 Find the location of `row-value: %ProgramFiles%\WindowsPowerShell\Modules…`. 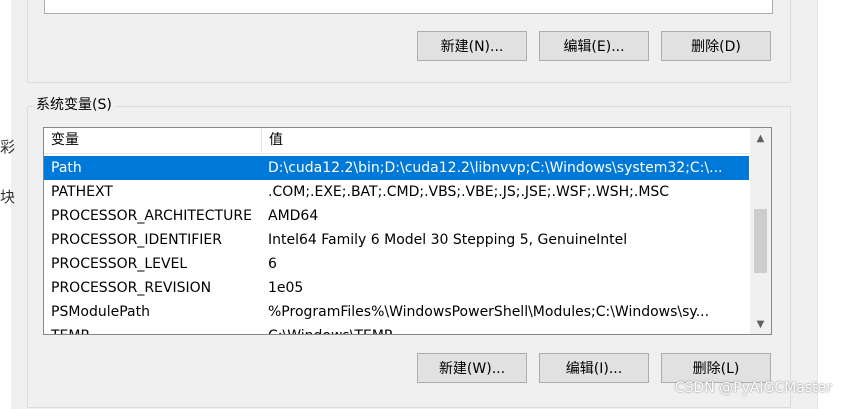

row-value: %ProgramFiles%\WindowsPowerShell\Modules… is located at coordinates (489, 312).